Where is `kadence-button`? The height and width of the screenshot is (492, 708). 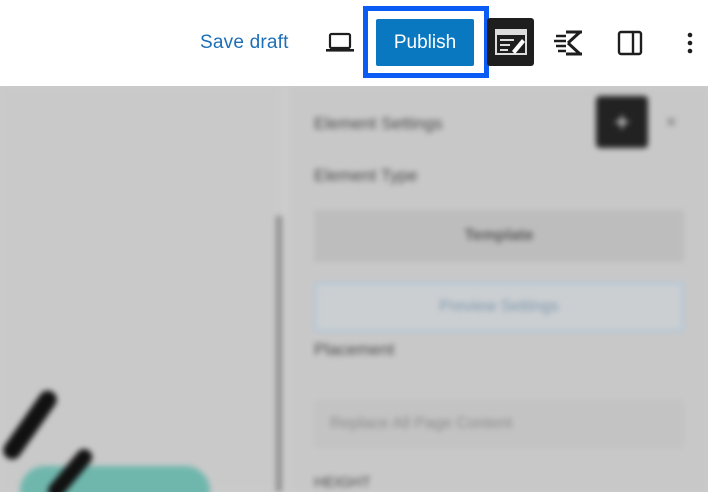
kadence-button is located at coordinates (570, 43).